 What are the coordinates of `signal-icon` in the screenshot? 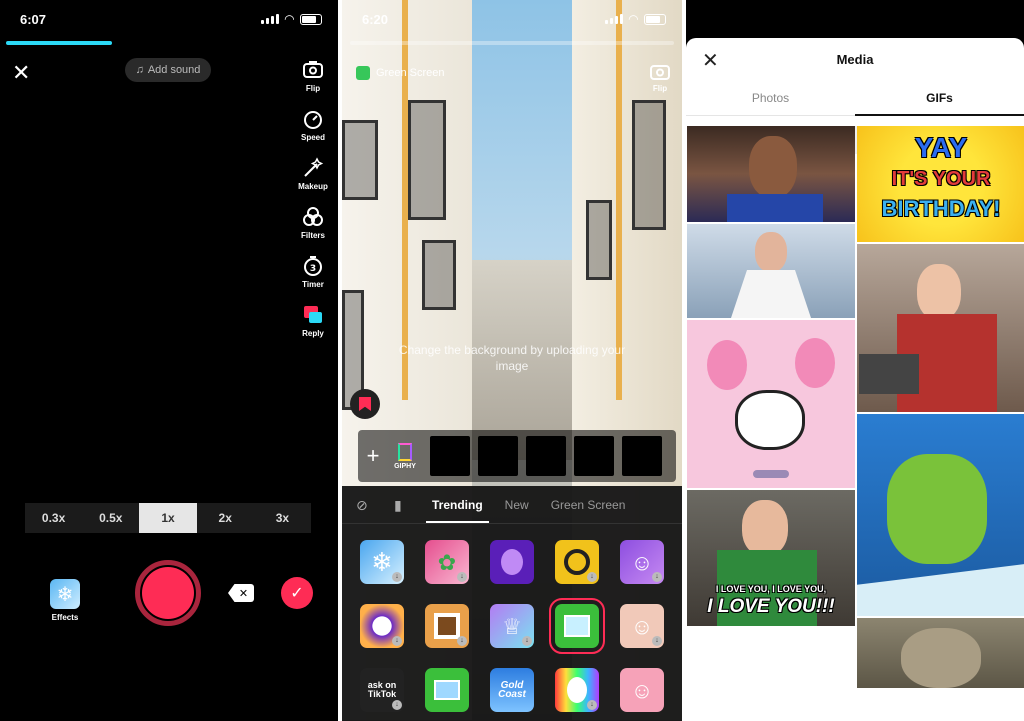 It's located at (269, 19).